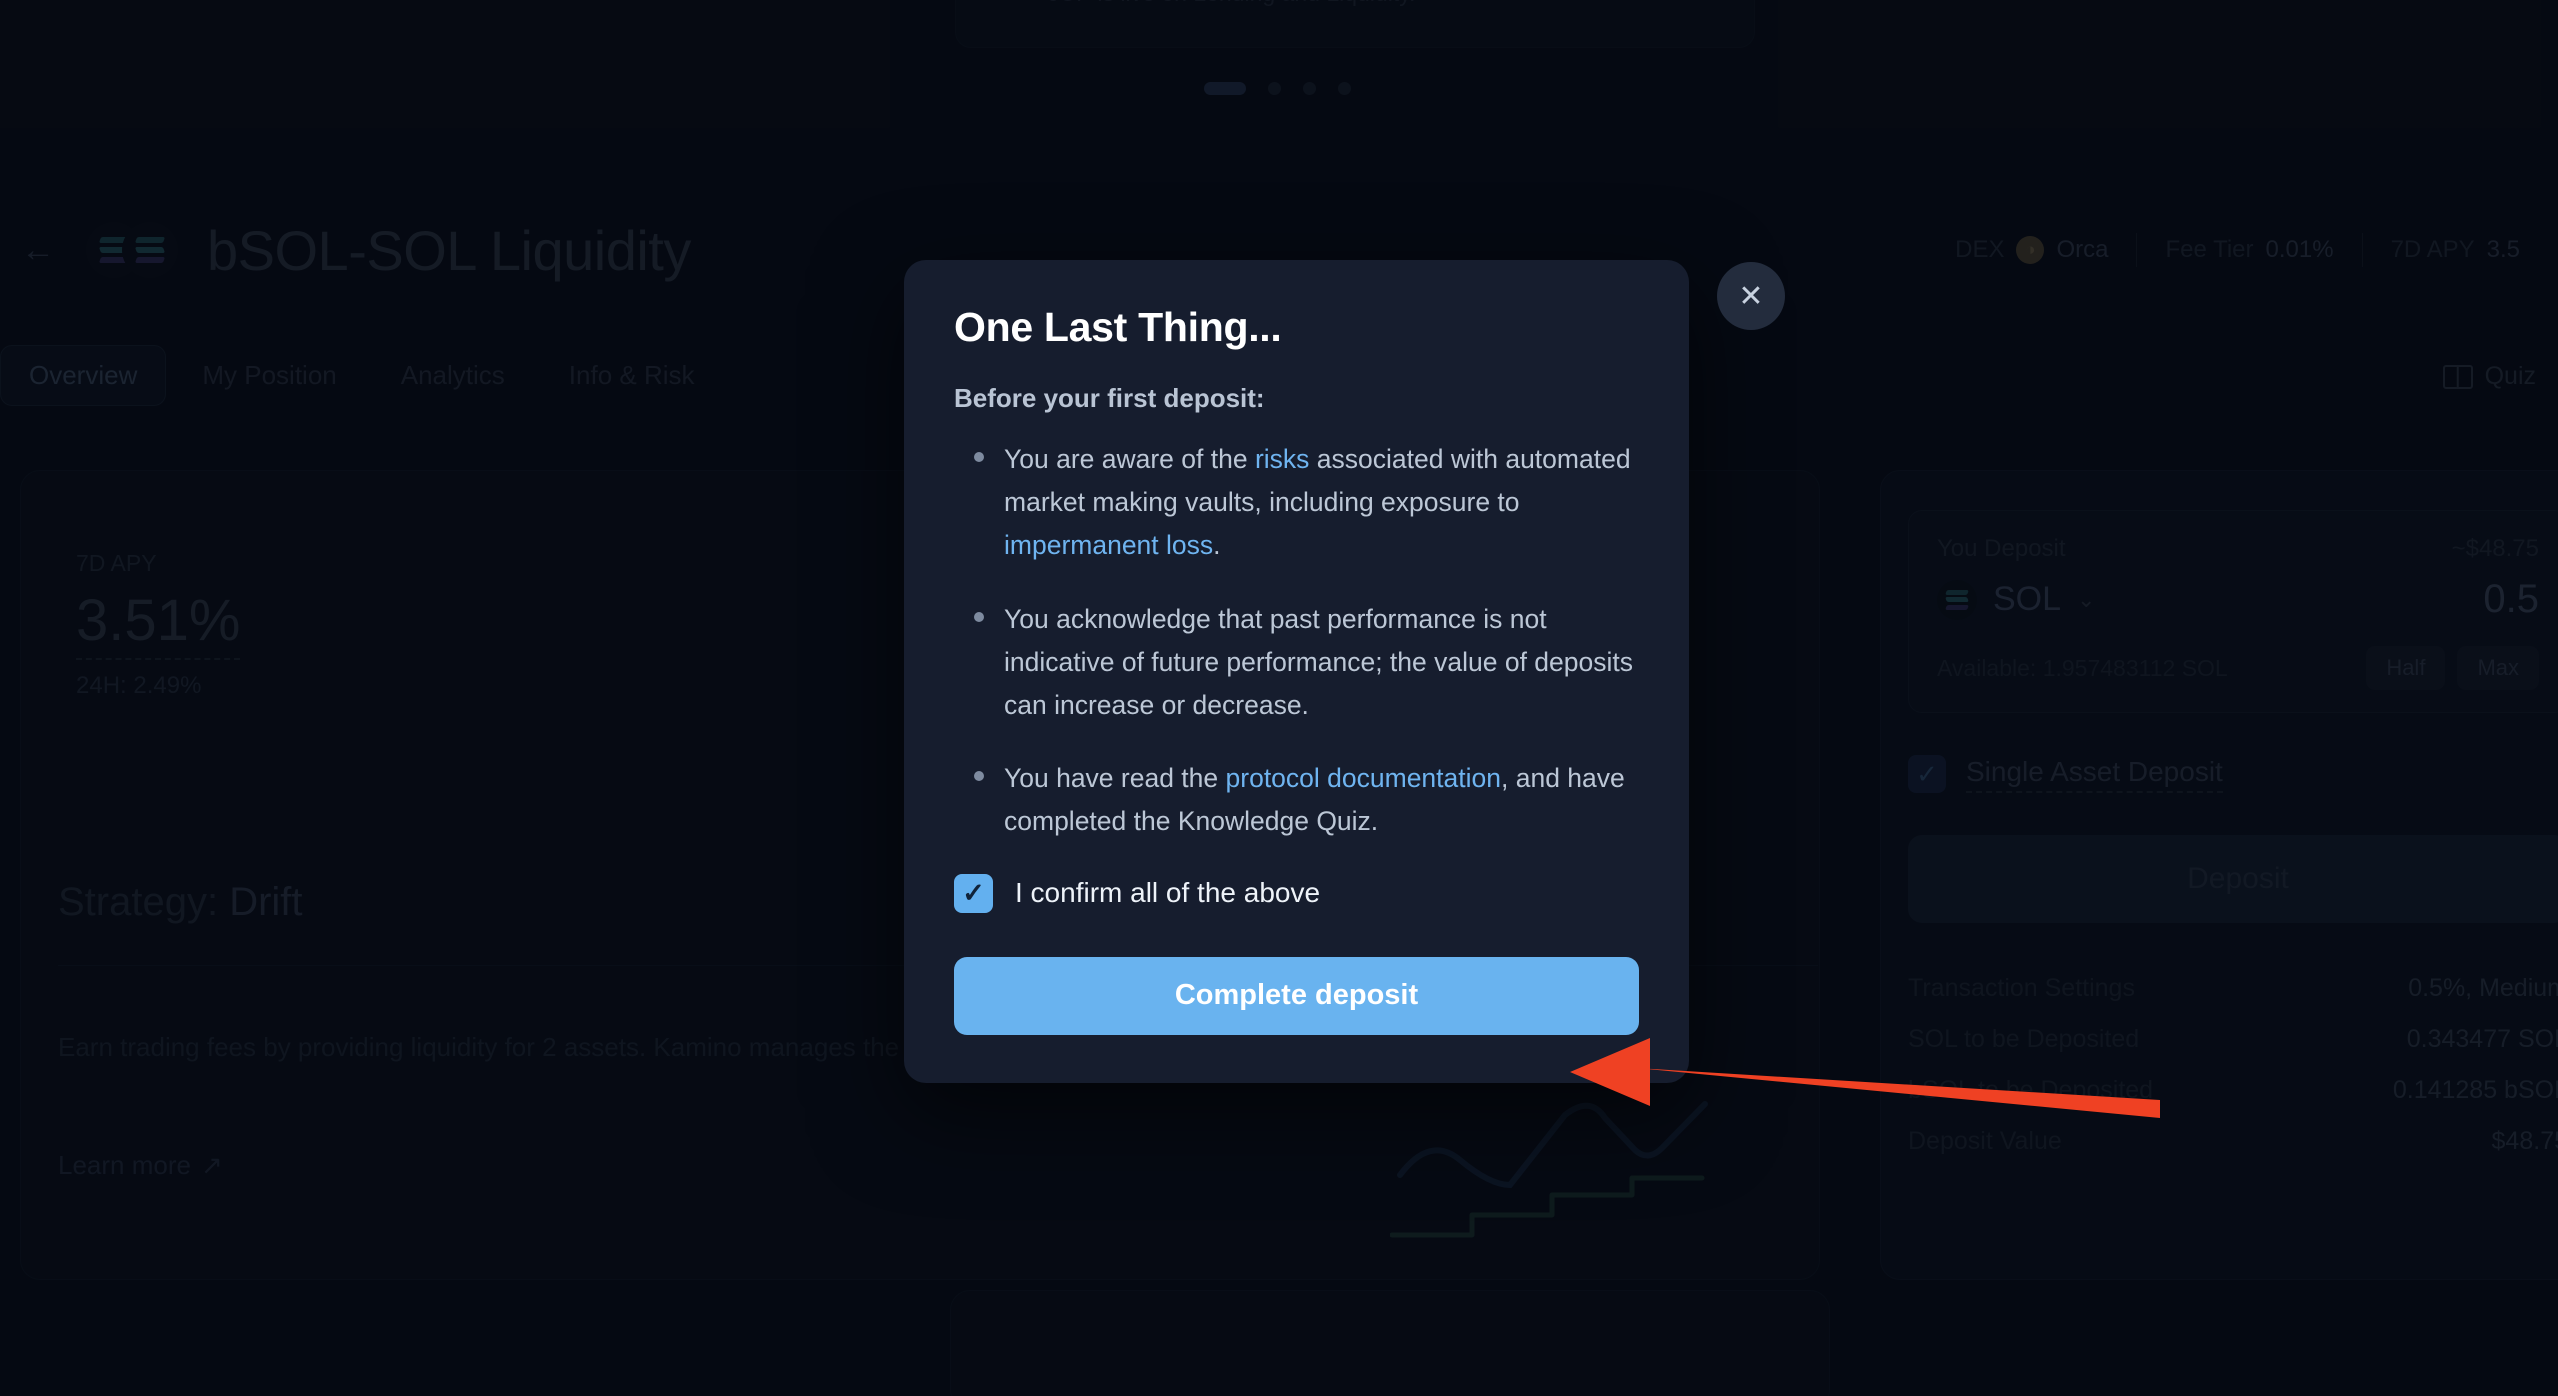 The width and height of the screenshot is (2558, 1396). I want to click on inline-link: impermanent loss, so click(1108, 545).